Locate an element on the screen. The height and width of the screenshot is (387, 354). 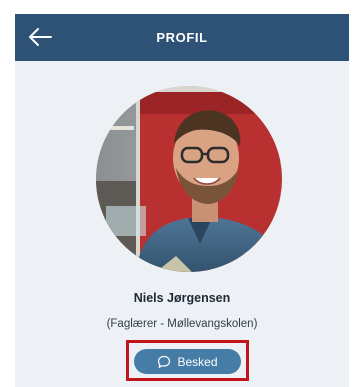
message-button: Besked is located at coordinates (187, 361).